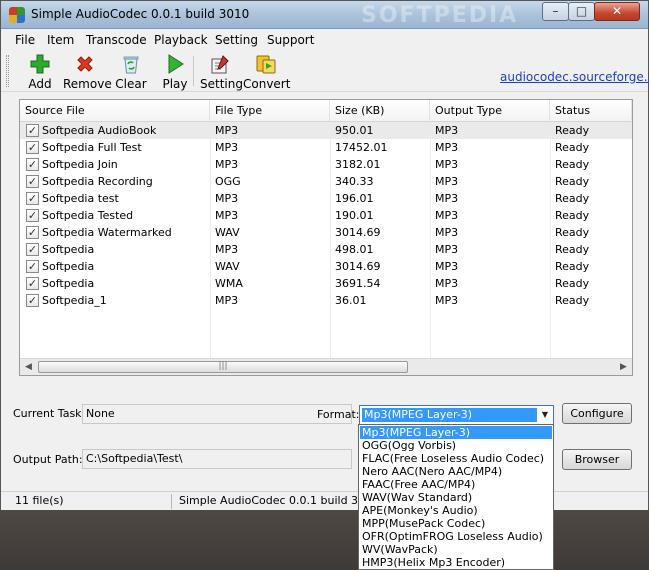 This screenshot has width=649, height=570. What do you see at coordinates (338, 414) in the screenshot?
I see `format-label: Format:` at bounding box center [338, 414].